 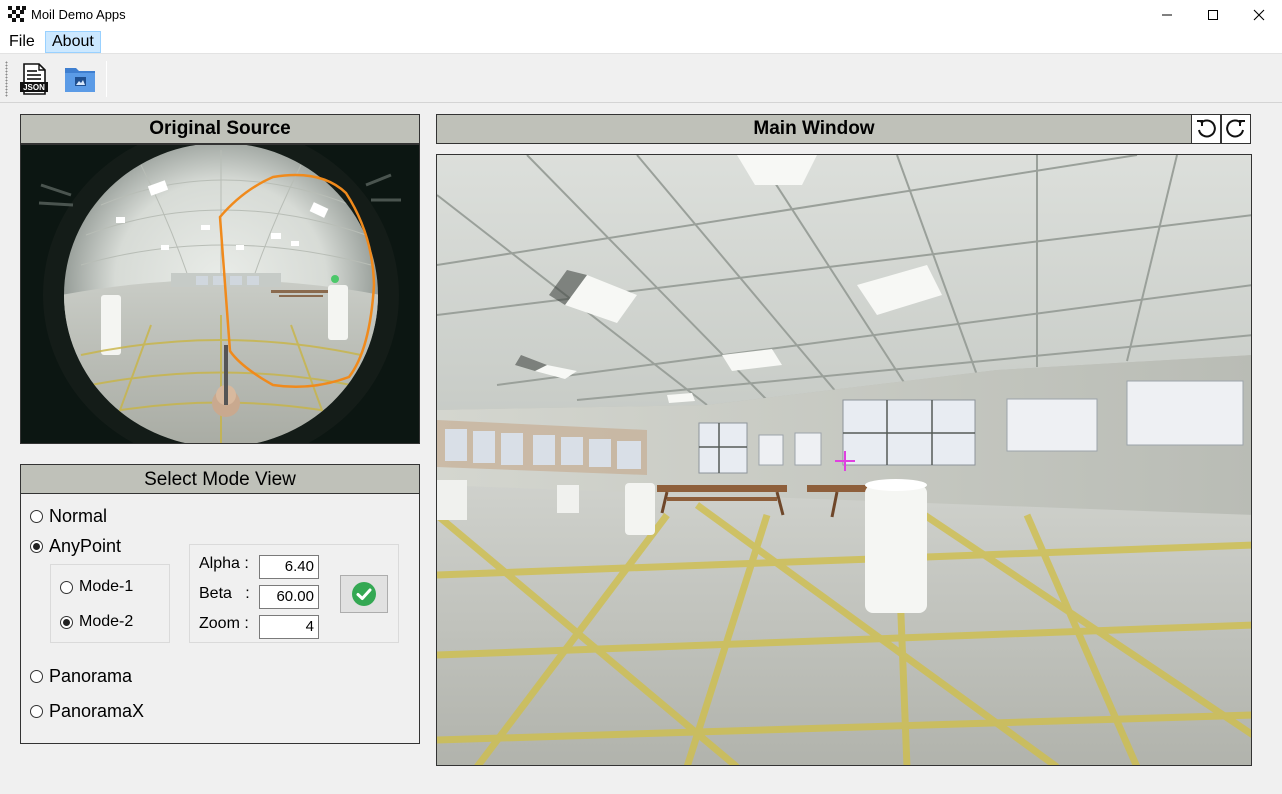 What do you see at coordinates (6, 79) in the screenshot?
I see `toolbar-grip` at bounding box center [6, 79].